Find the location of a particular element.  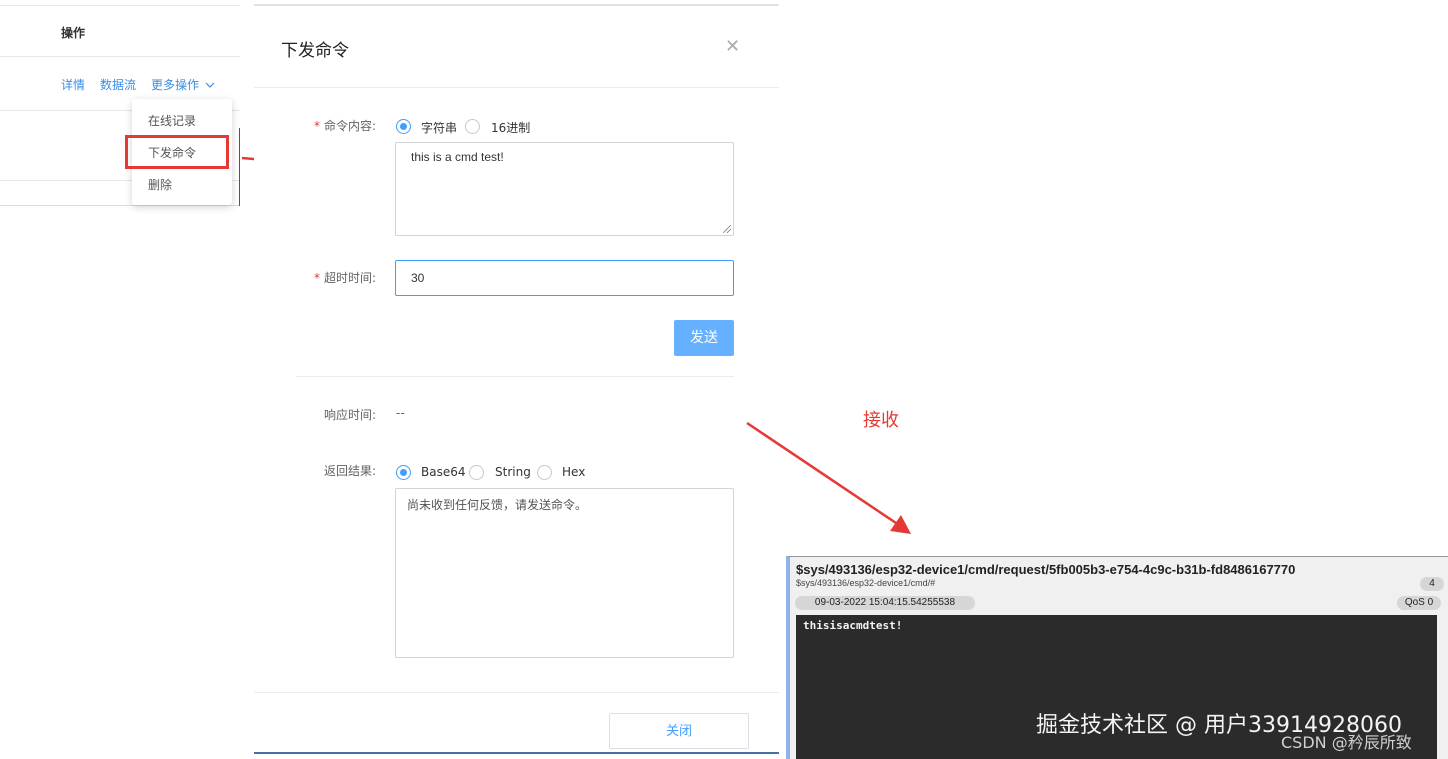

timeout-label: * 超时时间: is located at coordinates (316, 277).